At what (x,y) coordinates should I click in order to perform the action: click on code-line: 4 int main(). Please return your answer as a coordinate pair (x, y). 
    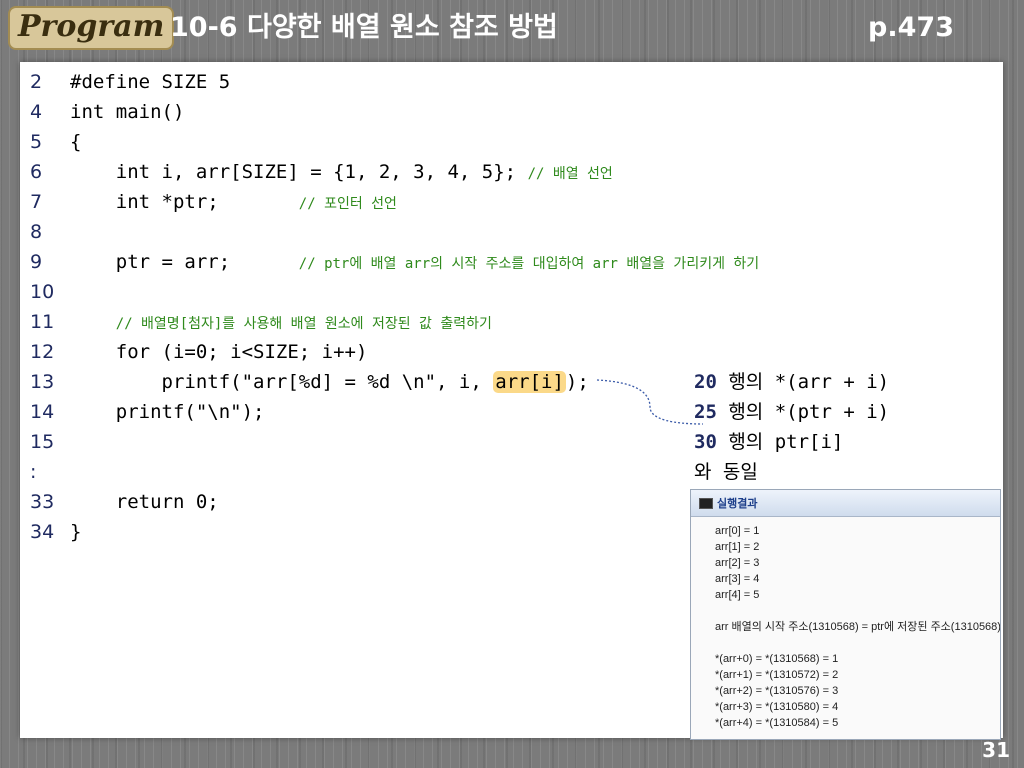
    Looking at the image, I should click on (394, 112).